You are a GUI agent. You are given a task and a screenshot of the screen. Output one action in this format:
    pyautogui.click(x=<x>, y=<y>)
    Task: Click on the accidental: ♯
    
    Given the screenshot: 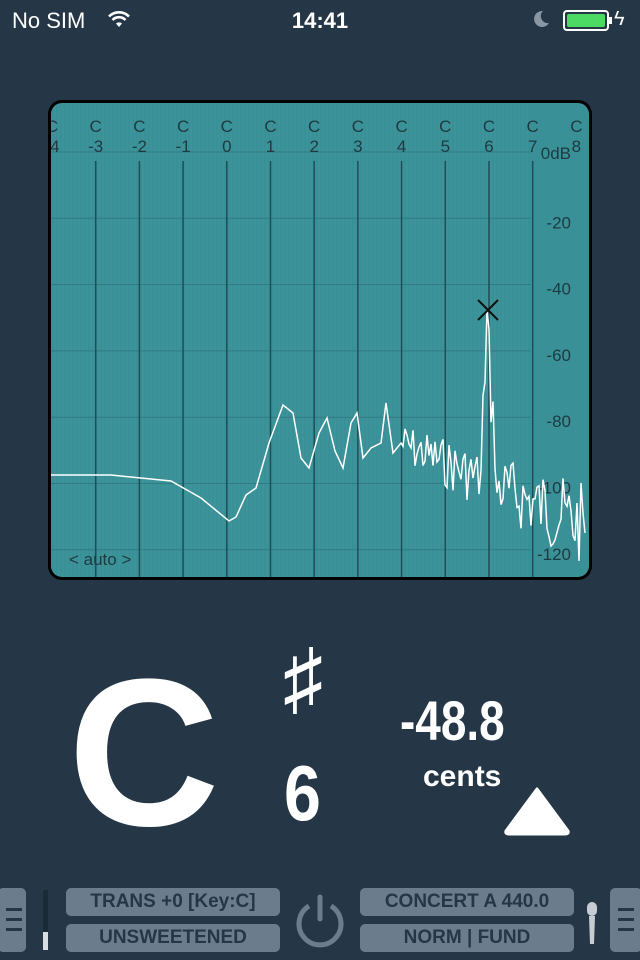 What is the action you would take?
    pyautogui.click(x=303, y=677)
    